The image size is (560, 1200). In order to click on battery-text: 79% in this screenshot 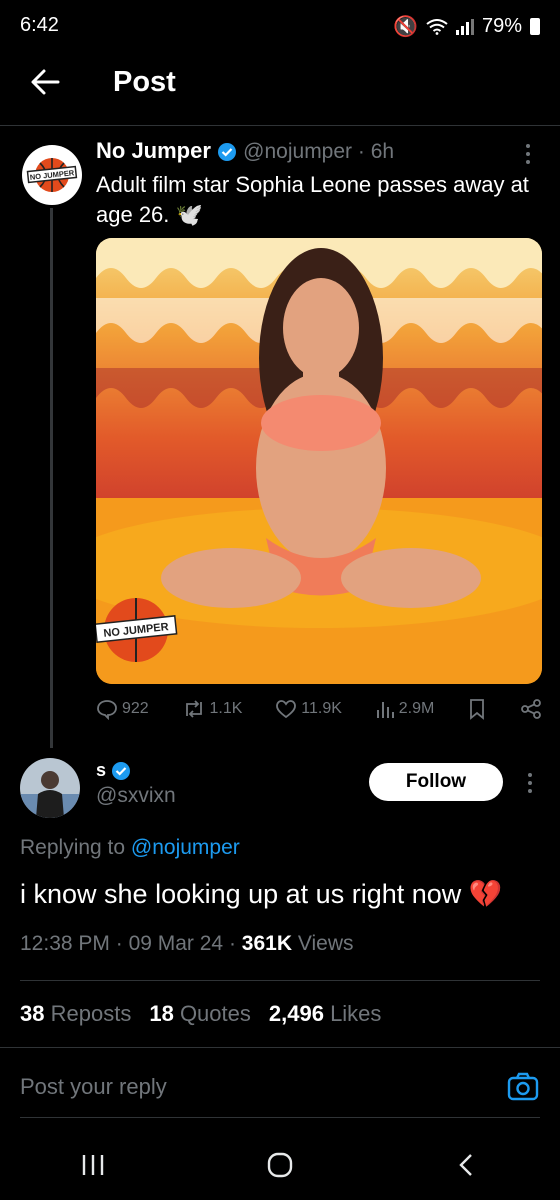, I will do `click(501, 26)`.